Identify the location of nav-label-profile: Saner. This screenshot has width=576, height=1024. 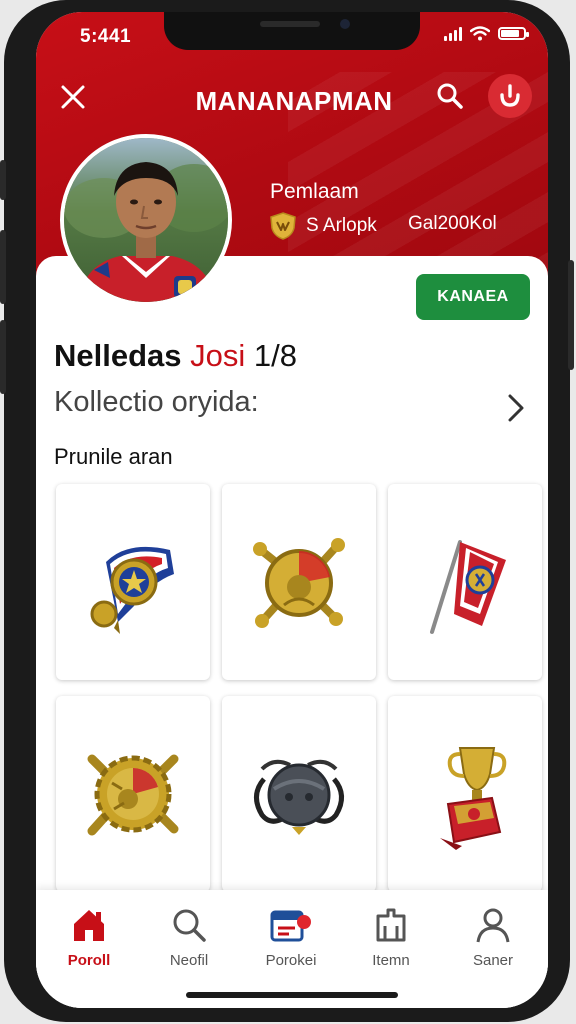
(493, 960).